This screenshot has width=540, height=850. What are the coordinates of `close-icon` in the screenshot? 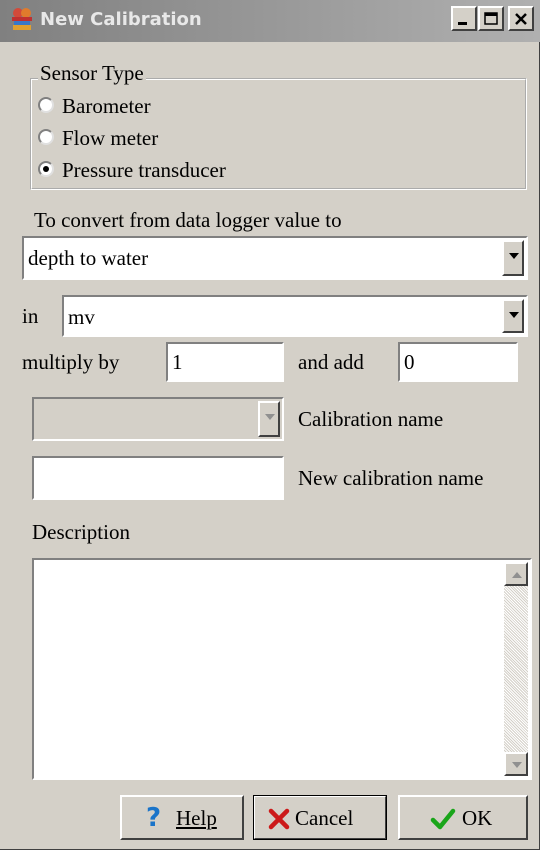 It's located at (521, 19).